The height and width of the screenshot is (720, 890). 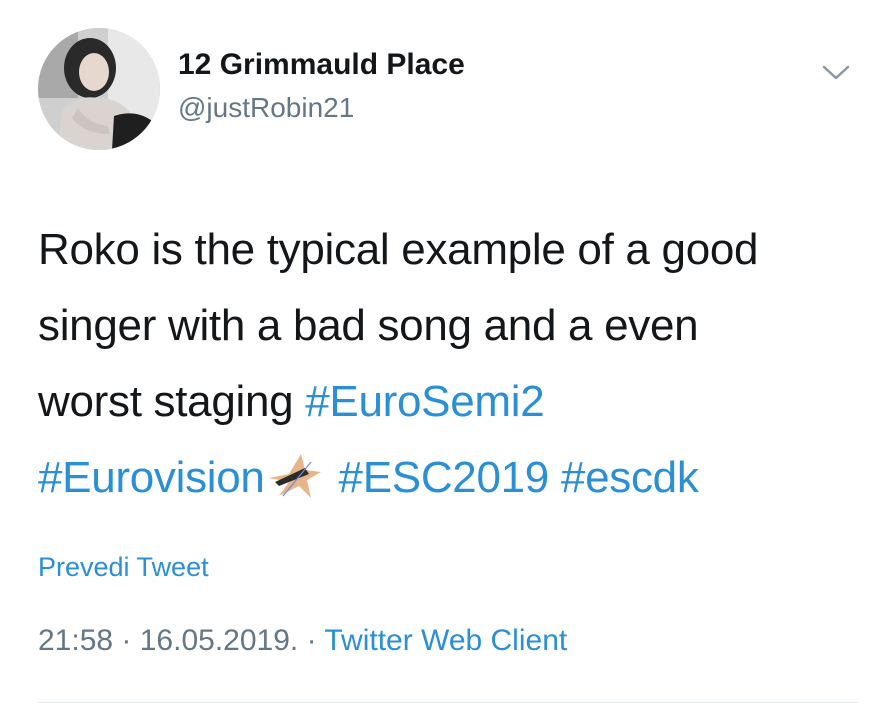 I want to click on tweet-time: 21:58, so click(x=75, y=640).